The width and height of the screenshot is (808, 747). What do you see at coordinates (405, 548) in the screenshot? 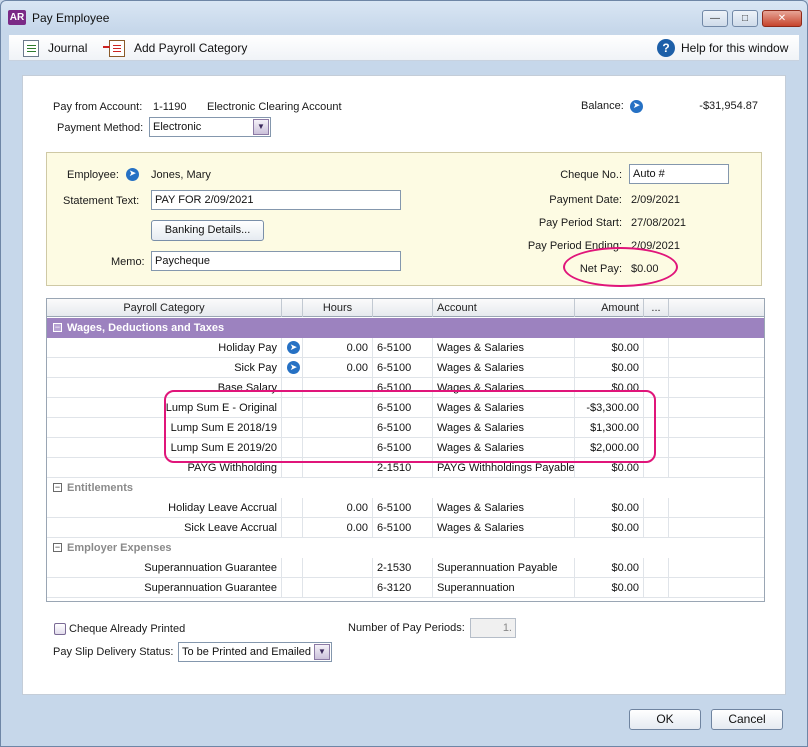
I see `section-employer-expenses: − Employer Expenses` at bounding box center [405, 548].